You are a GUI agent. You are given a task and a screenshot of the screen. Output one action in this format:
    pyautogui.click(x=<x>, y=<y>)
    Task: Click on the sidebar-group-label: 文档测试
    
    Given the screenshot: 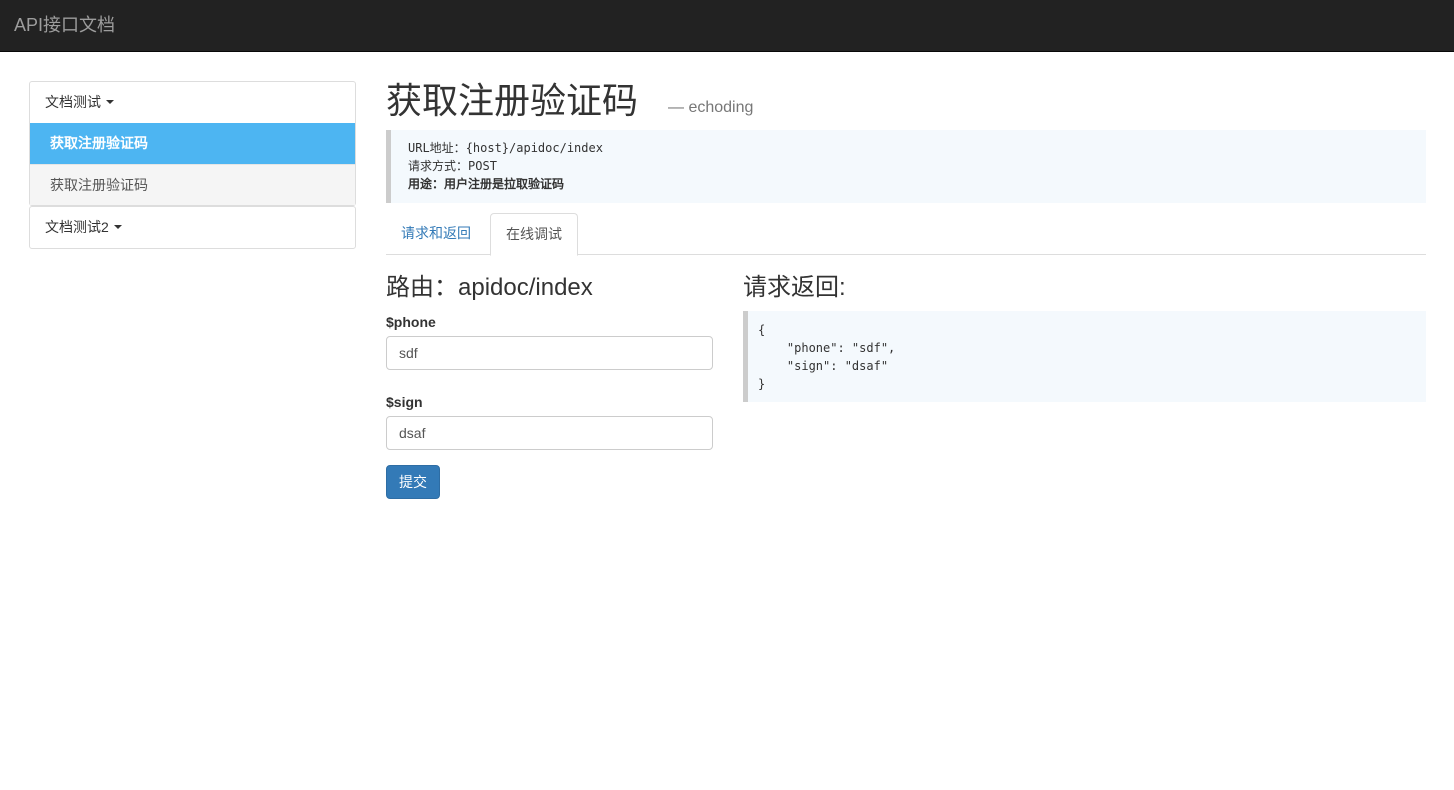 What is the action you would take?
    pyautogui.click(x=73, y=102)
    